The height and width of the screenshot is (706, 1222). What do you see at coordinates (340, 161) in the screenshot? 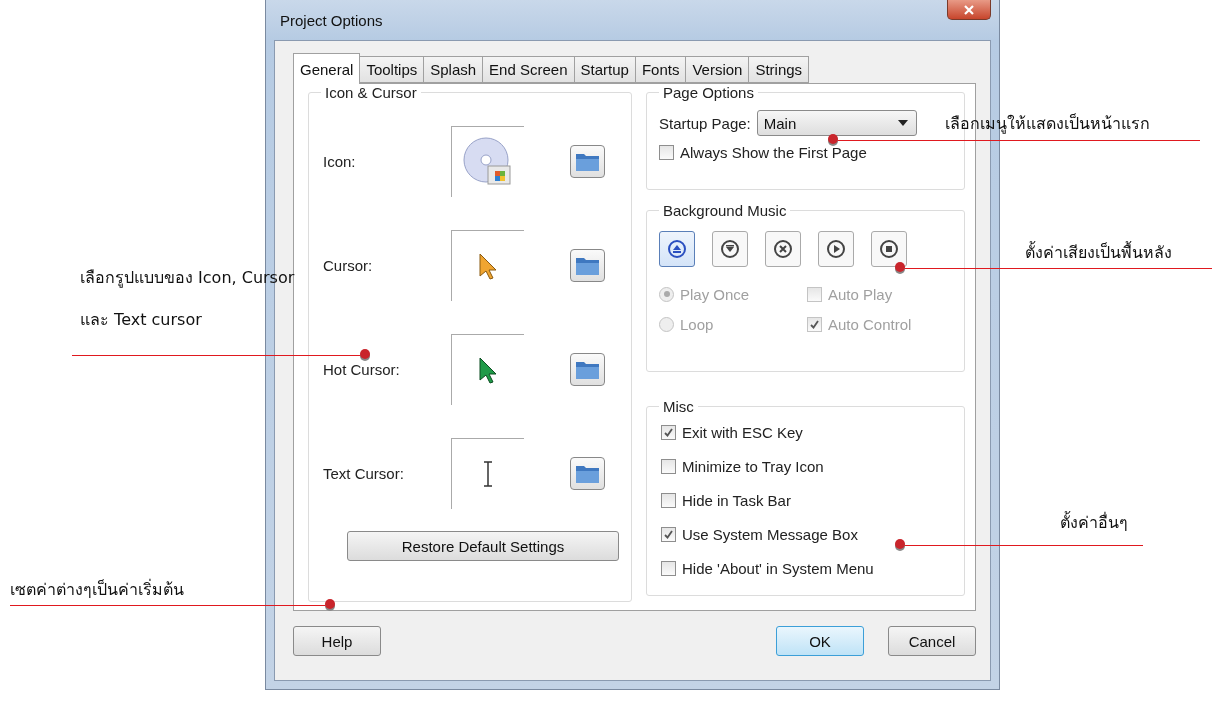
I see `field-label: Icon:` at bounding box center [340, 161].